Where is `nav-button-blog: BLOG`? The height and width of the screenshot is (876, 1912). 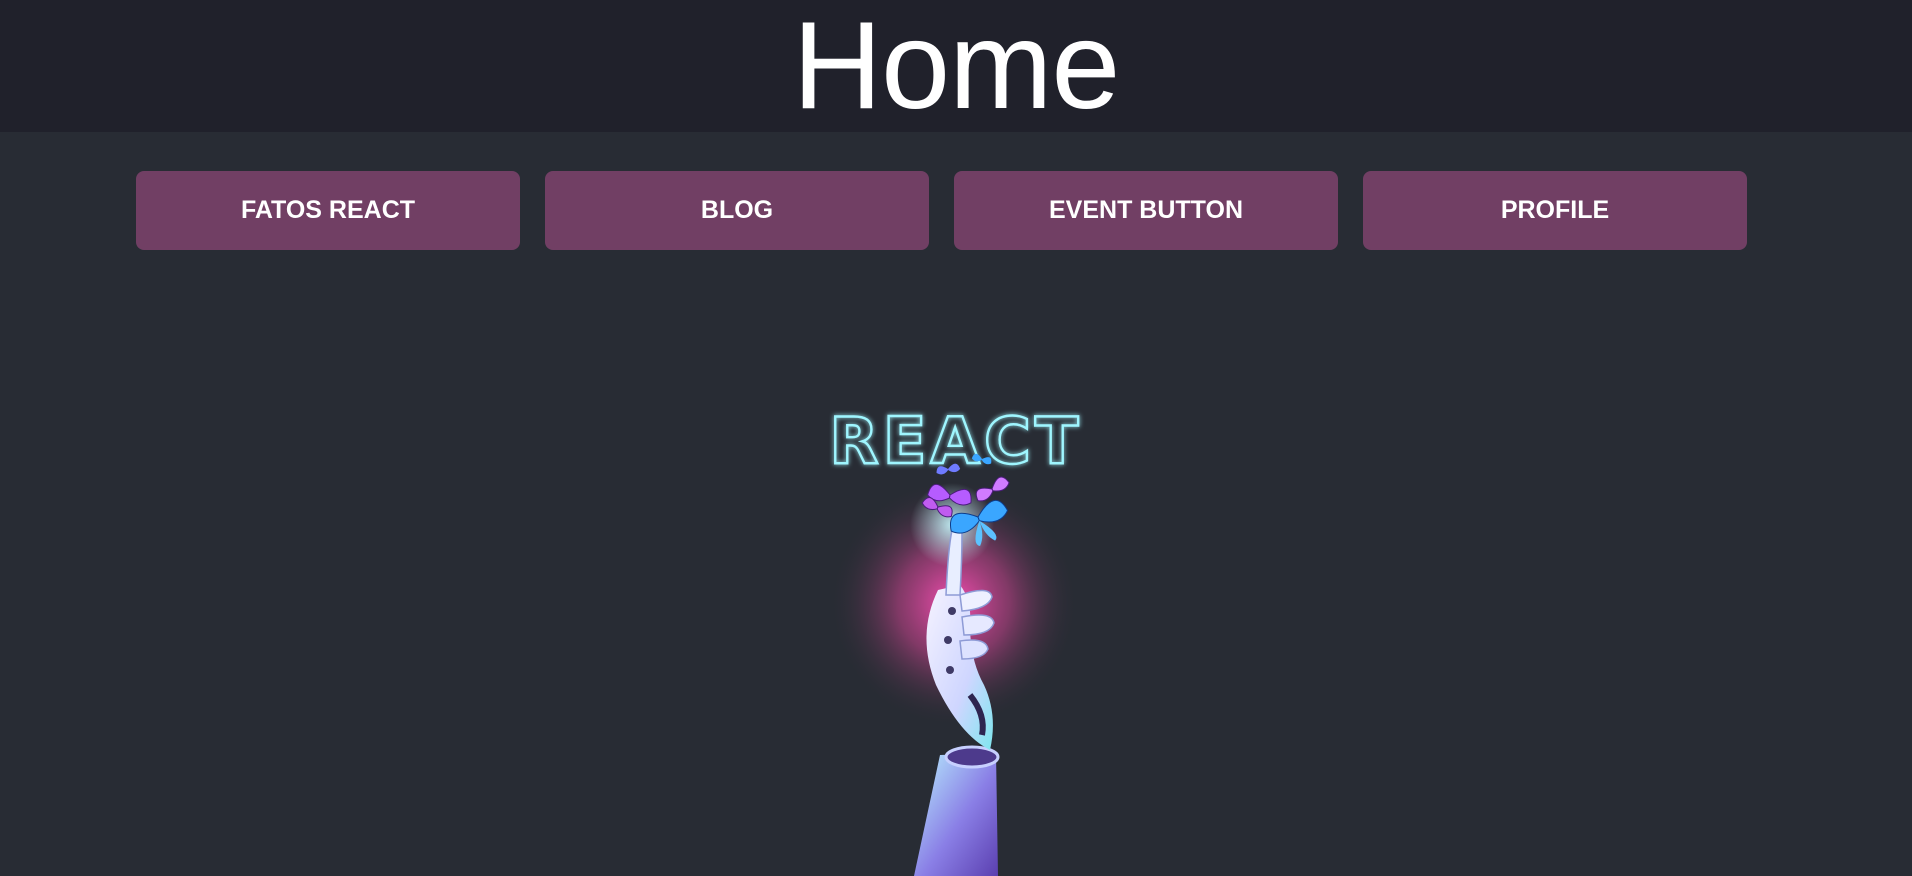 nav-button-blog: BLOG is located at coordinates (737, 210).